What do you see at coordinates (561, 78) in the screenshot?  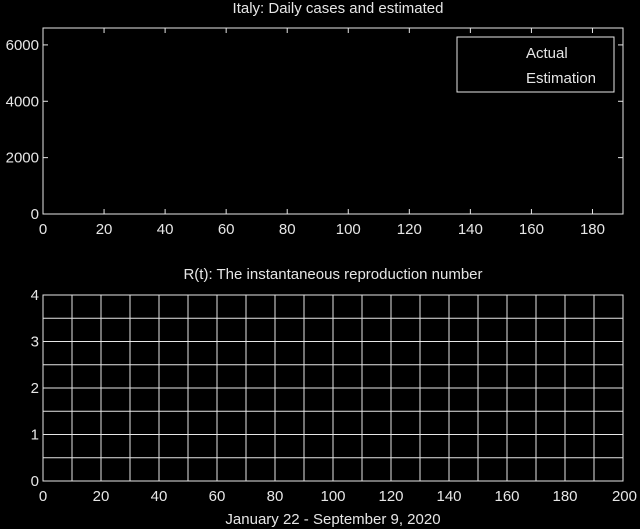 I see `legend-entry-estimation: Estimation` at bounding box center [561, 78].